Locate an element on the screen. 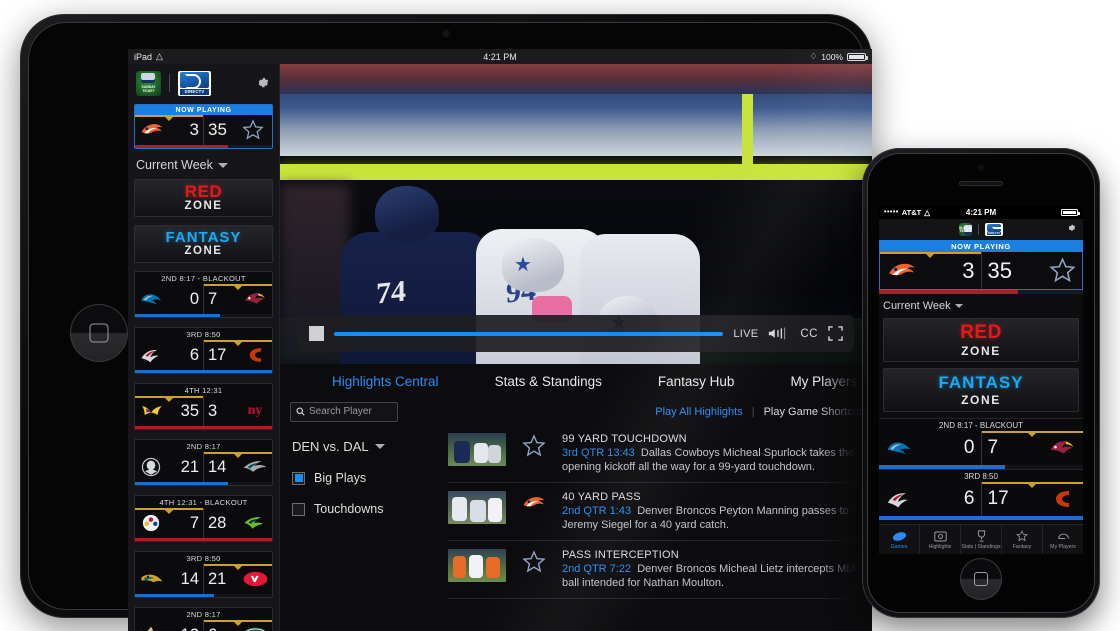  directv-logo: DIRECTV is located at coordinates (994, 229).